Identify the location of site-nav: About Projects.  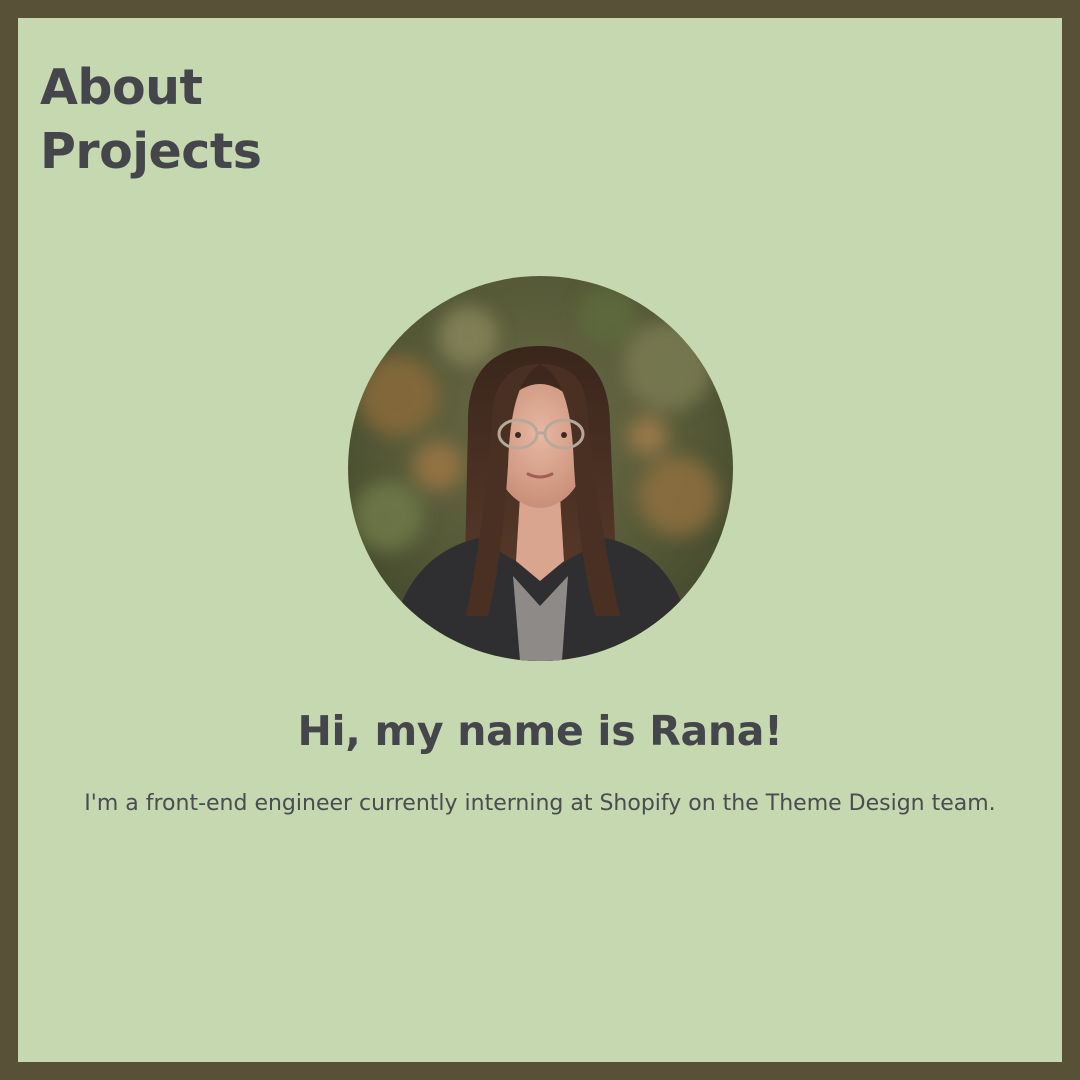
(151, 120).